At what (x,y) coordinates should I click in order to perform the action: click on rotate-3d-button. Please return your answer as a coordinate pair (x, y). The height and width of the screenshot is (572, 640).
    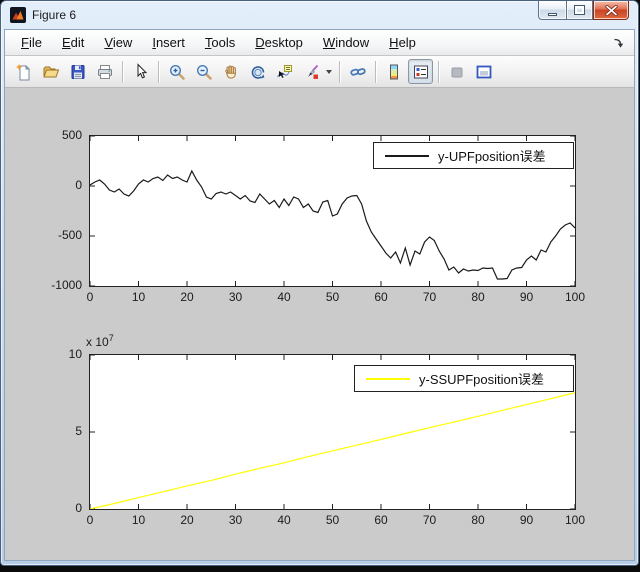
    Looking at the image, I should click on (257, 71).